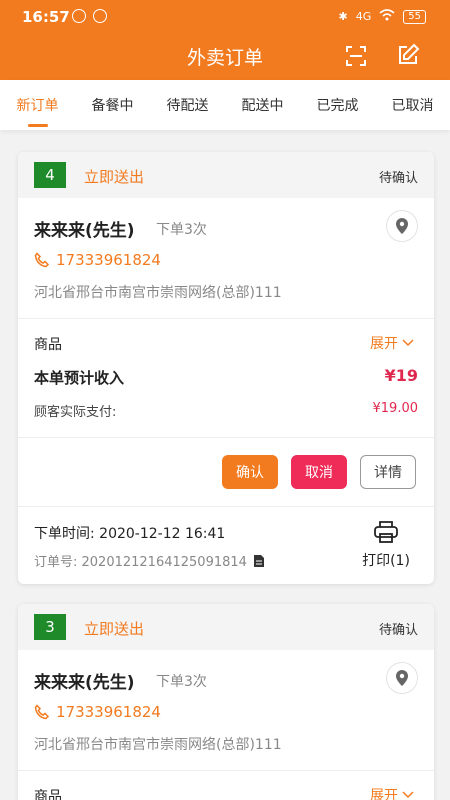  Describe the element at coordinates (79, 378) in the screenshot. I see `income-label: 本单预计收入` at that location.